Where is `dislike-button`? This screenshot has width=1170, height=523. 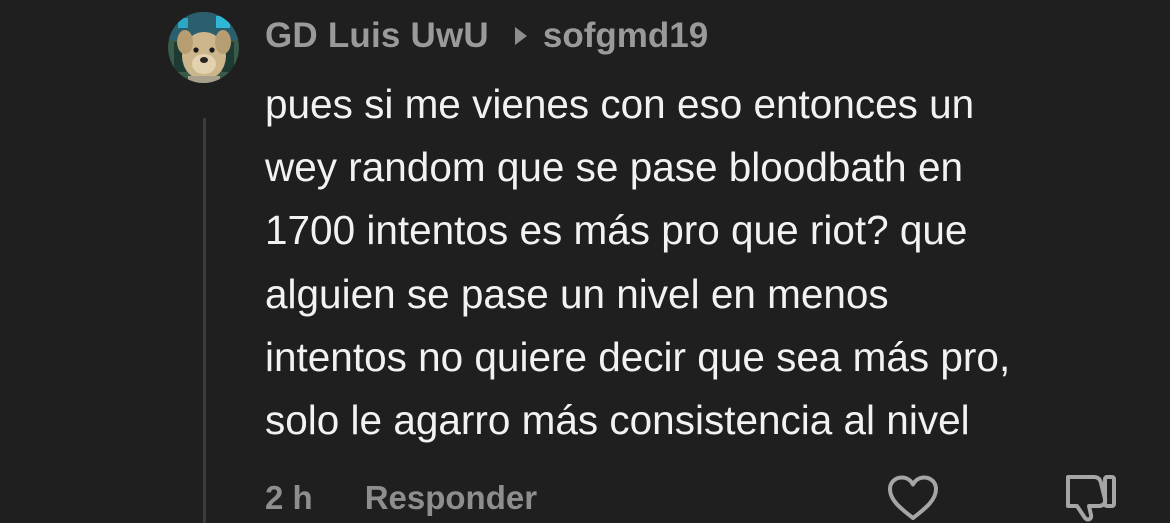
dislike-button is located at coordinates (1089, 497).